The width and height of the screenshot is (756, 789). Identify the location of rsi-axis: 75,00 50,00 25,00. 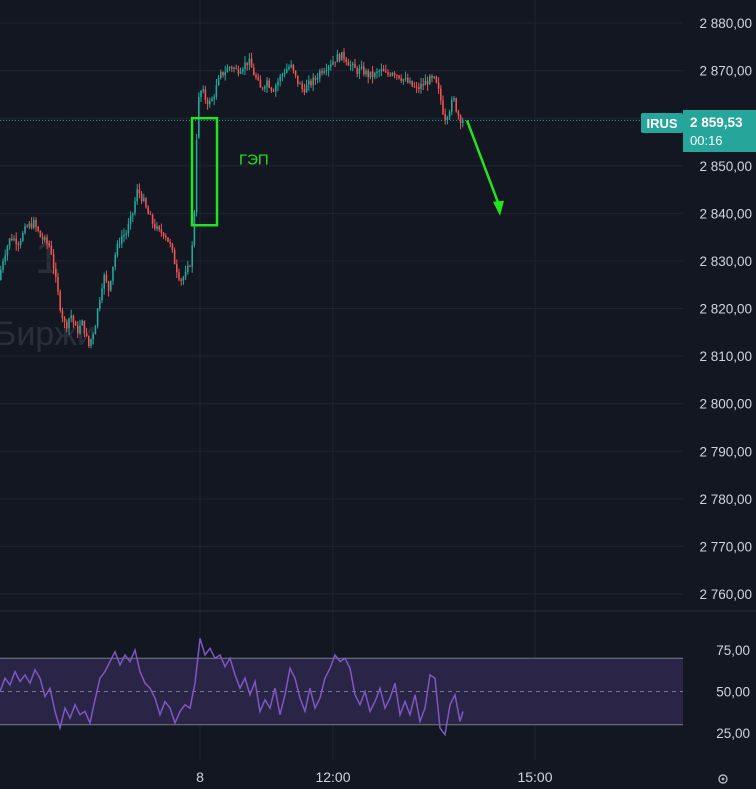
(733, 692).